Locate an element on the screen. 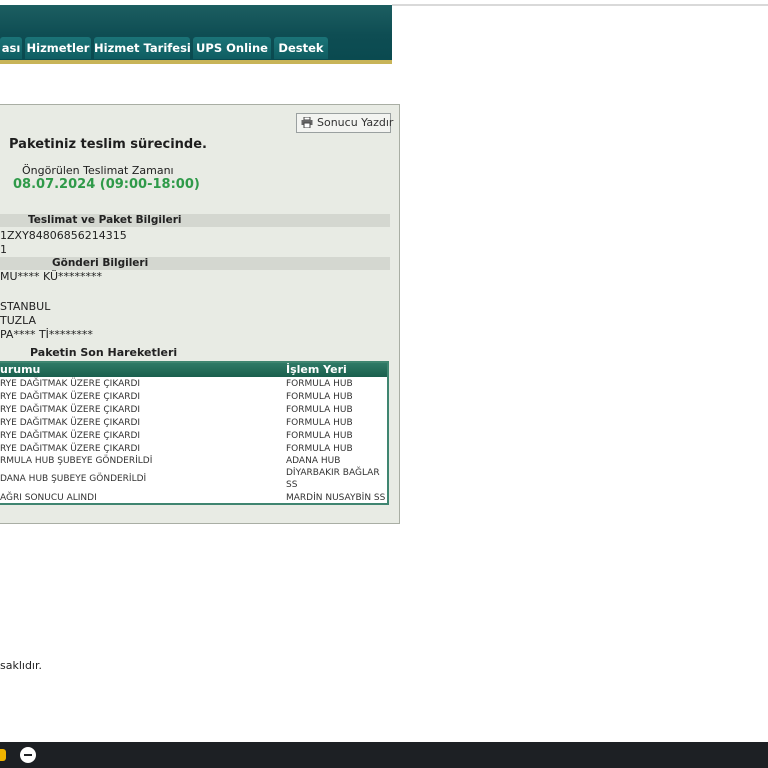  tracking-number: 1ZXY84806856214315 is located at coordinates (63, 235).